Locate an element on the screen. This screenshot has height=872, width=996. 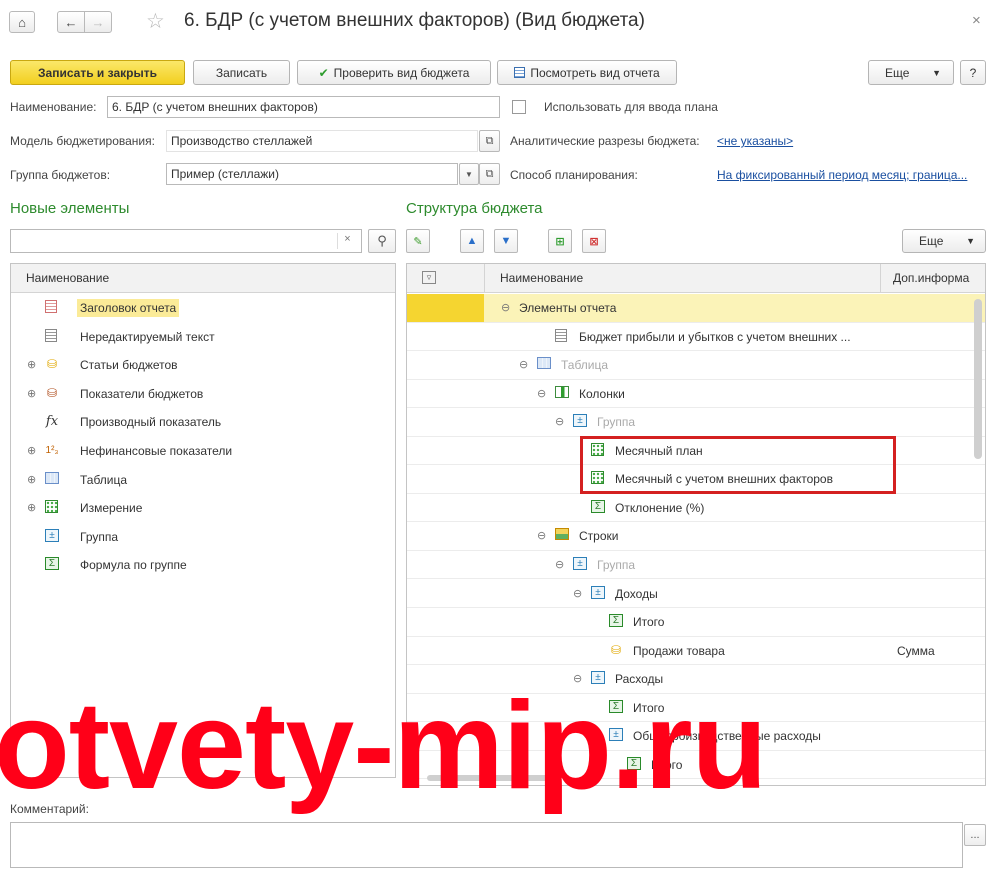
search-input is located at coordinates (186, 241).